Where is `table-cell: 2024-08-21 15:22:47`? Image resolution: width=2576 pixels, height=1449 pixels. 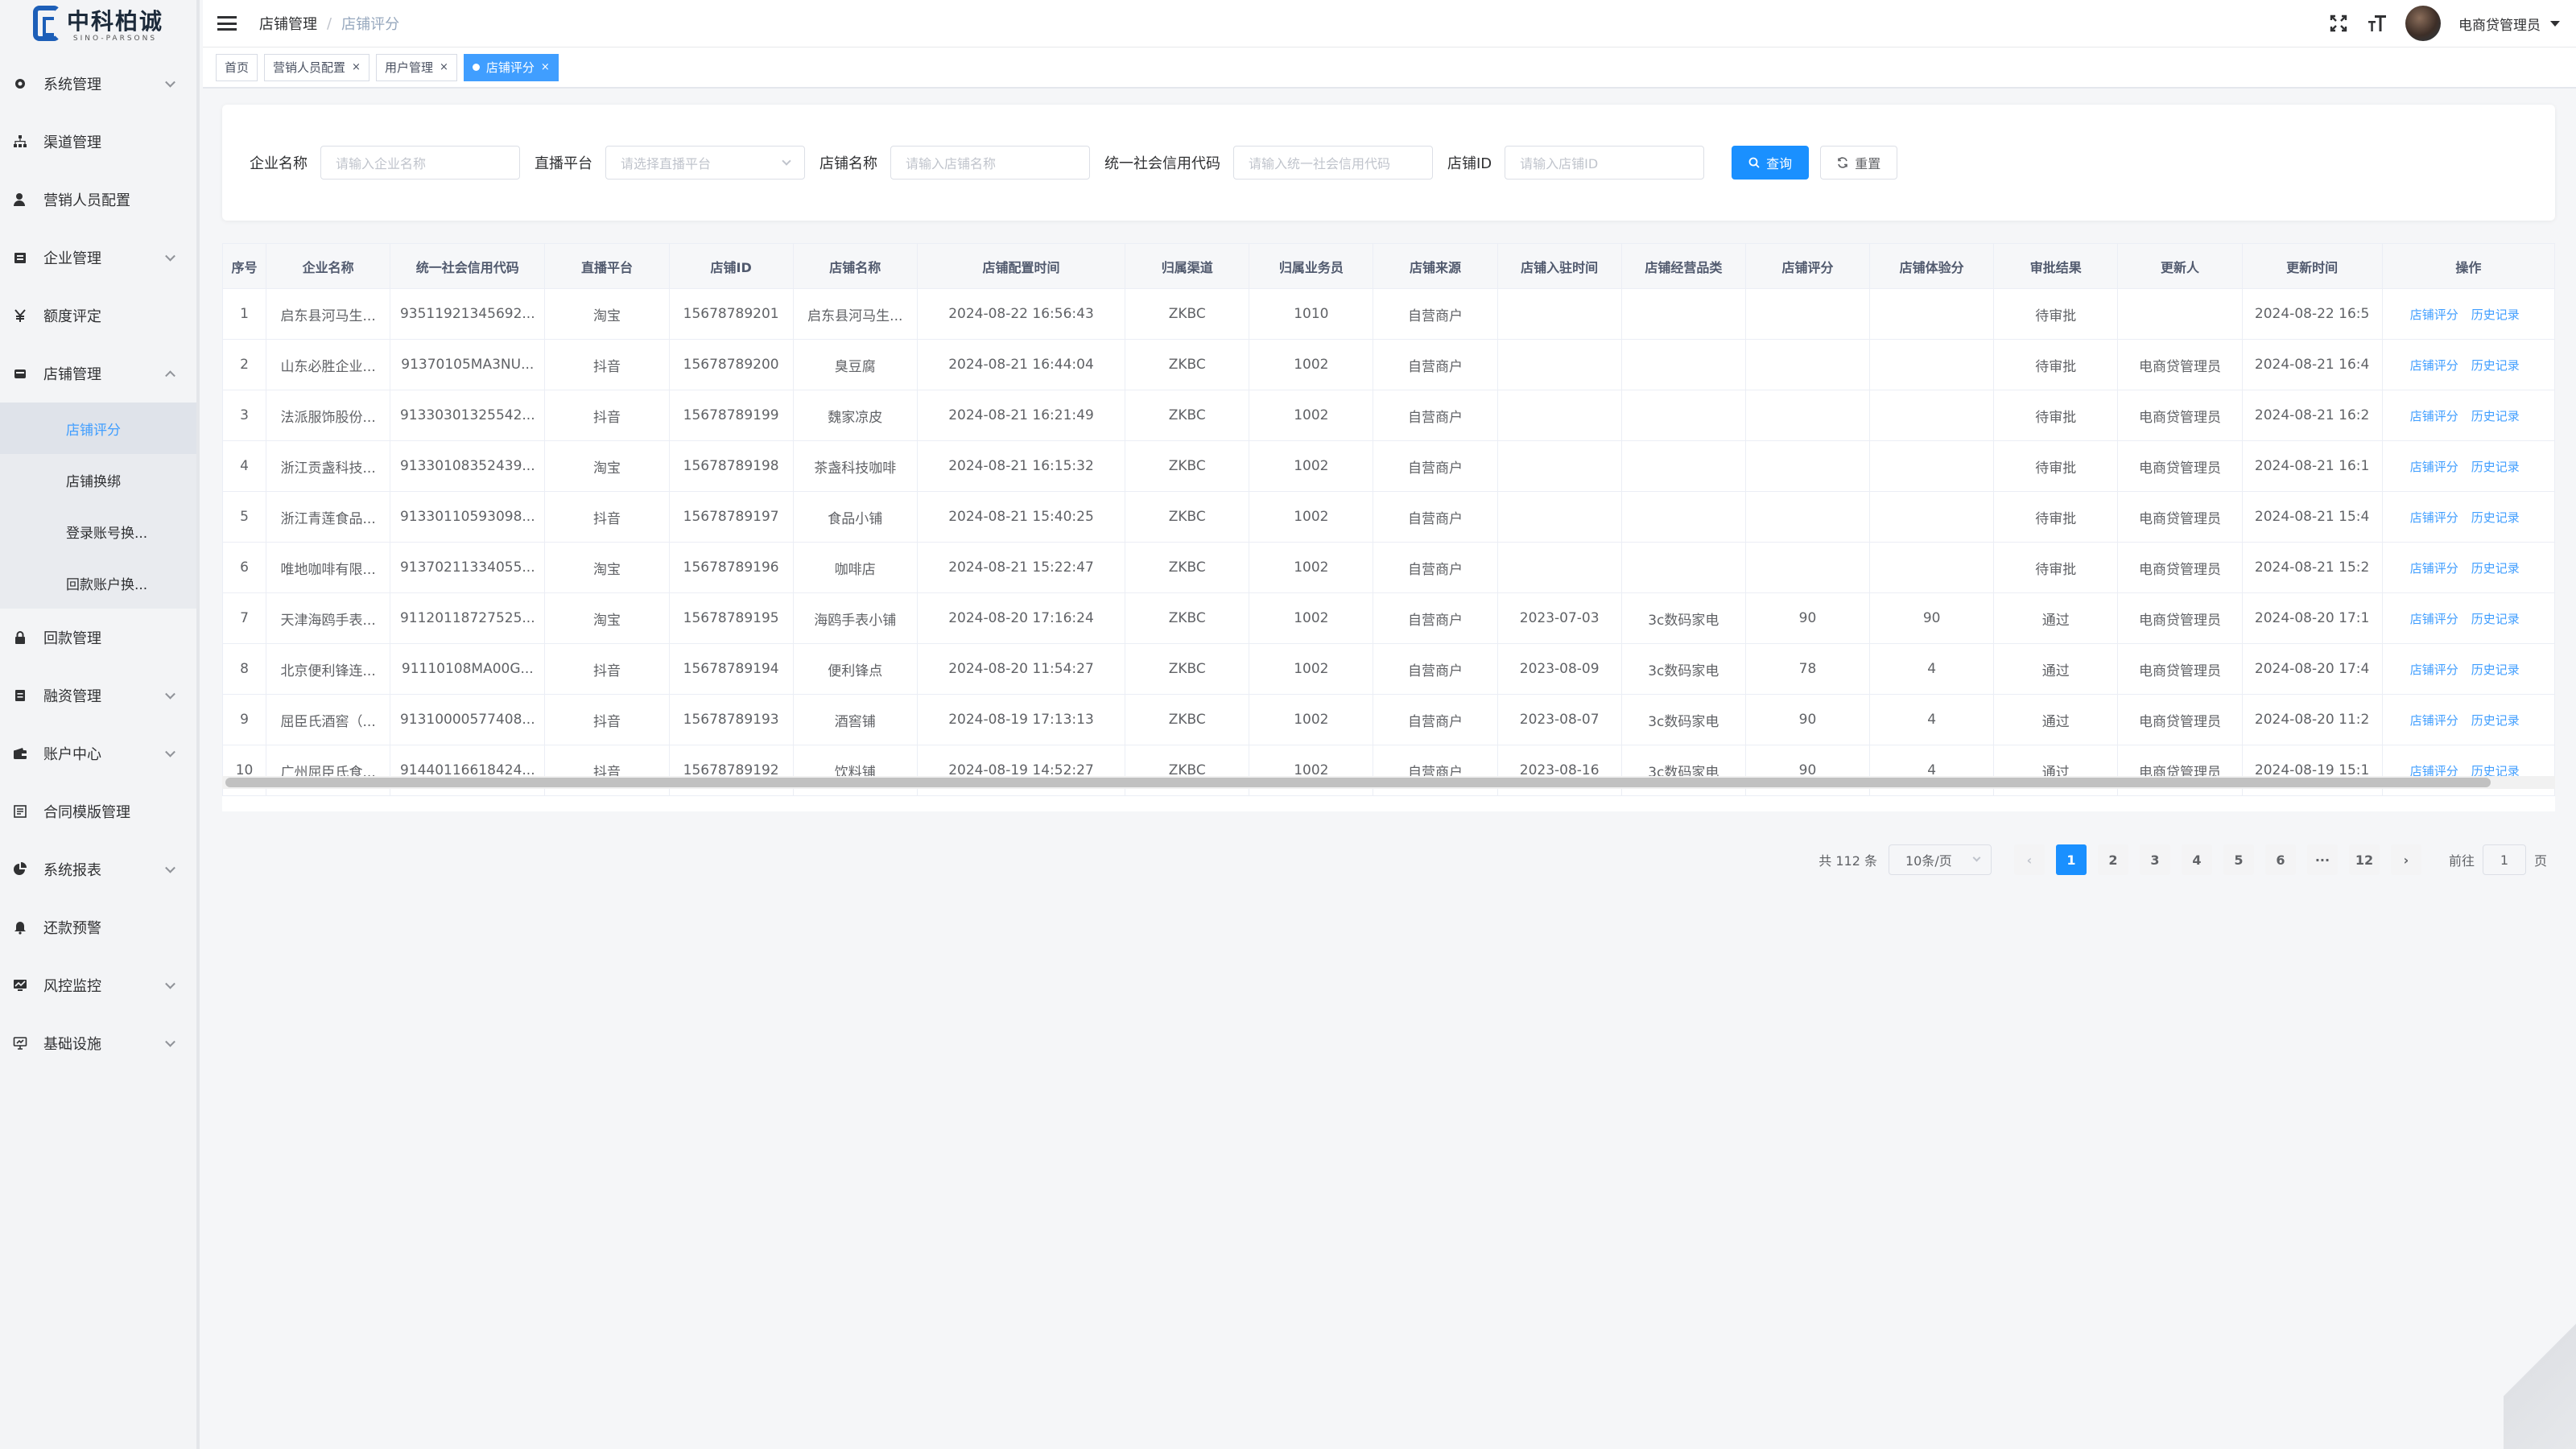
table-cell: 2024-08-21 15:22:47 is located at coordinates (1021, 567).